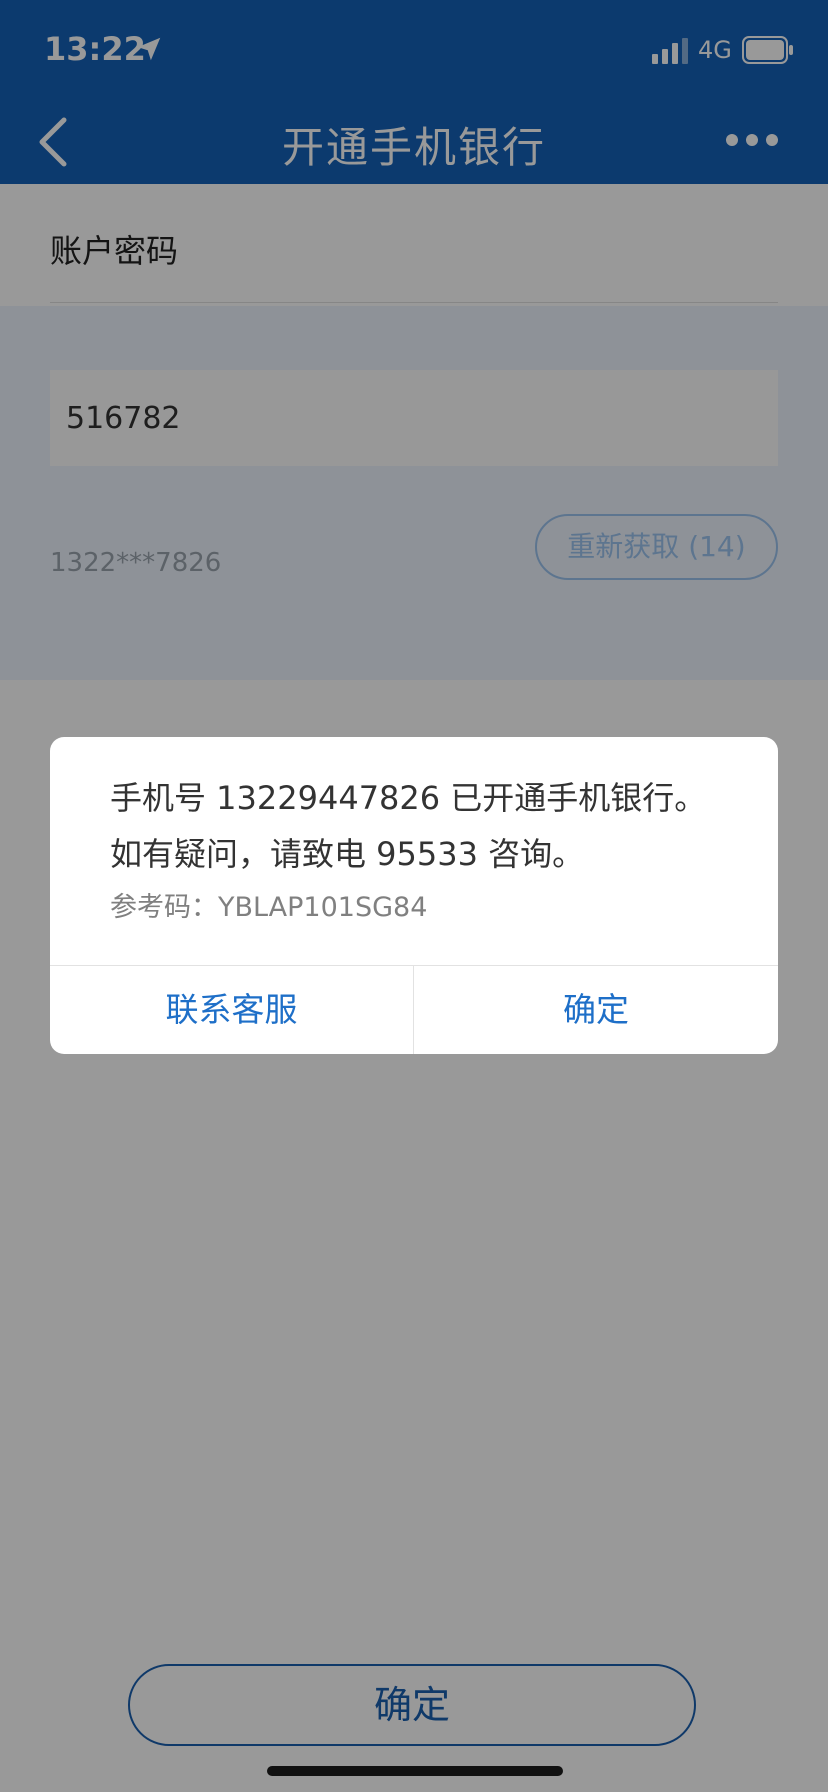  What do you see at coordinates (408, 798) in the screenshot?
I see `dialog-message-line1: 手机号 13229447826 已开通手机银行。` at bounding box center [408, 798].